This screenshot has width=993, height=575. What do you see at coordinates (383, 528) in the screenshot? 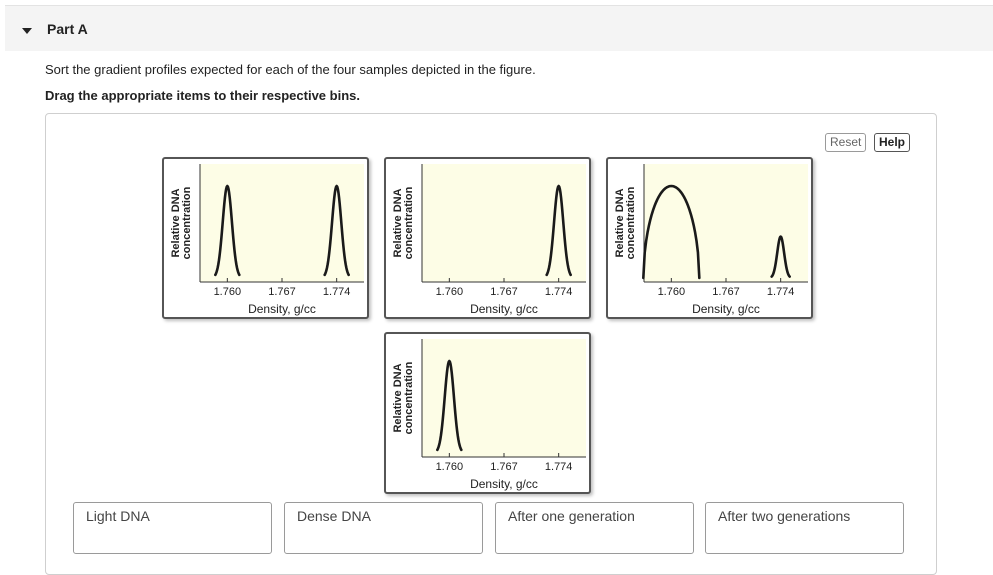
I see `bin-dense-dna: Dense DNA` at bounding box center [383, 528].